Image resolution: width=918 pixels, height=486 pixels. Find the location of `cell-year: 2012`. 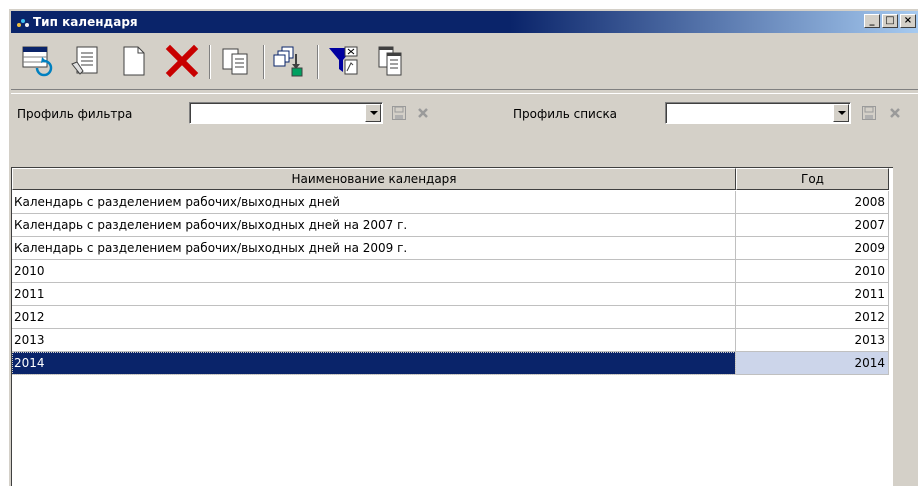

cell-year: 2012 is located at coordinates (812, 317).